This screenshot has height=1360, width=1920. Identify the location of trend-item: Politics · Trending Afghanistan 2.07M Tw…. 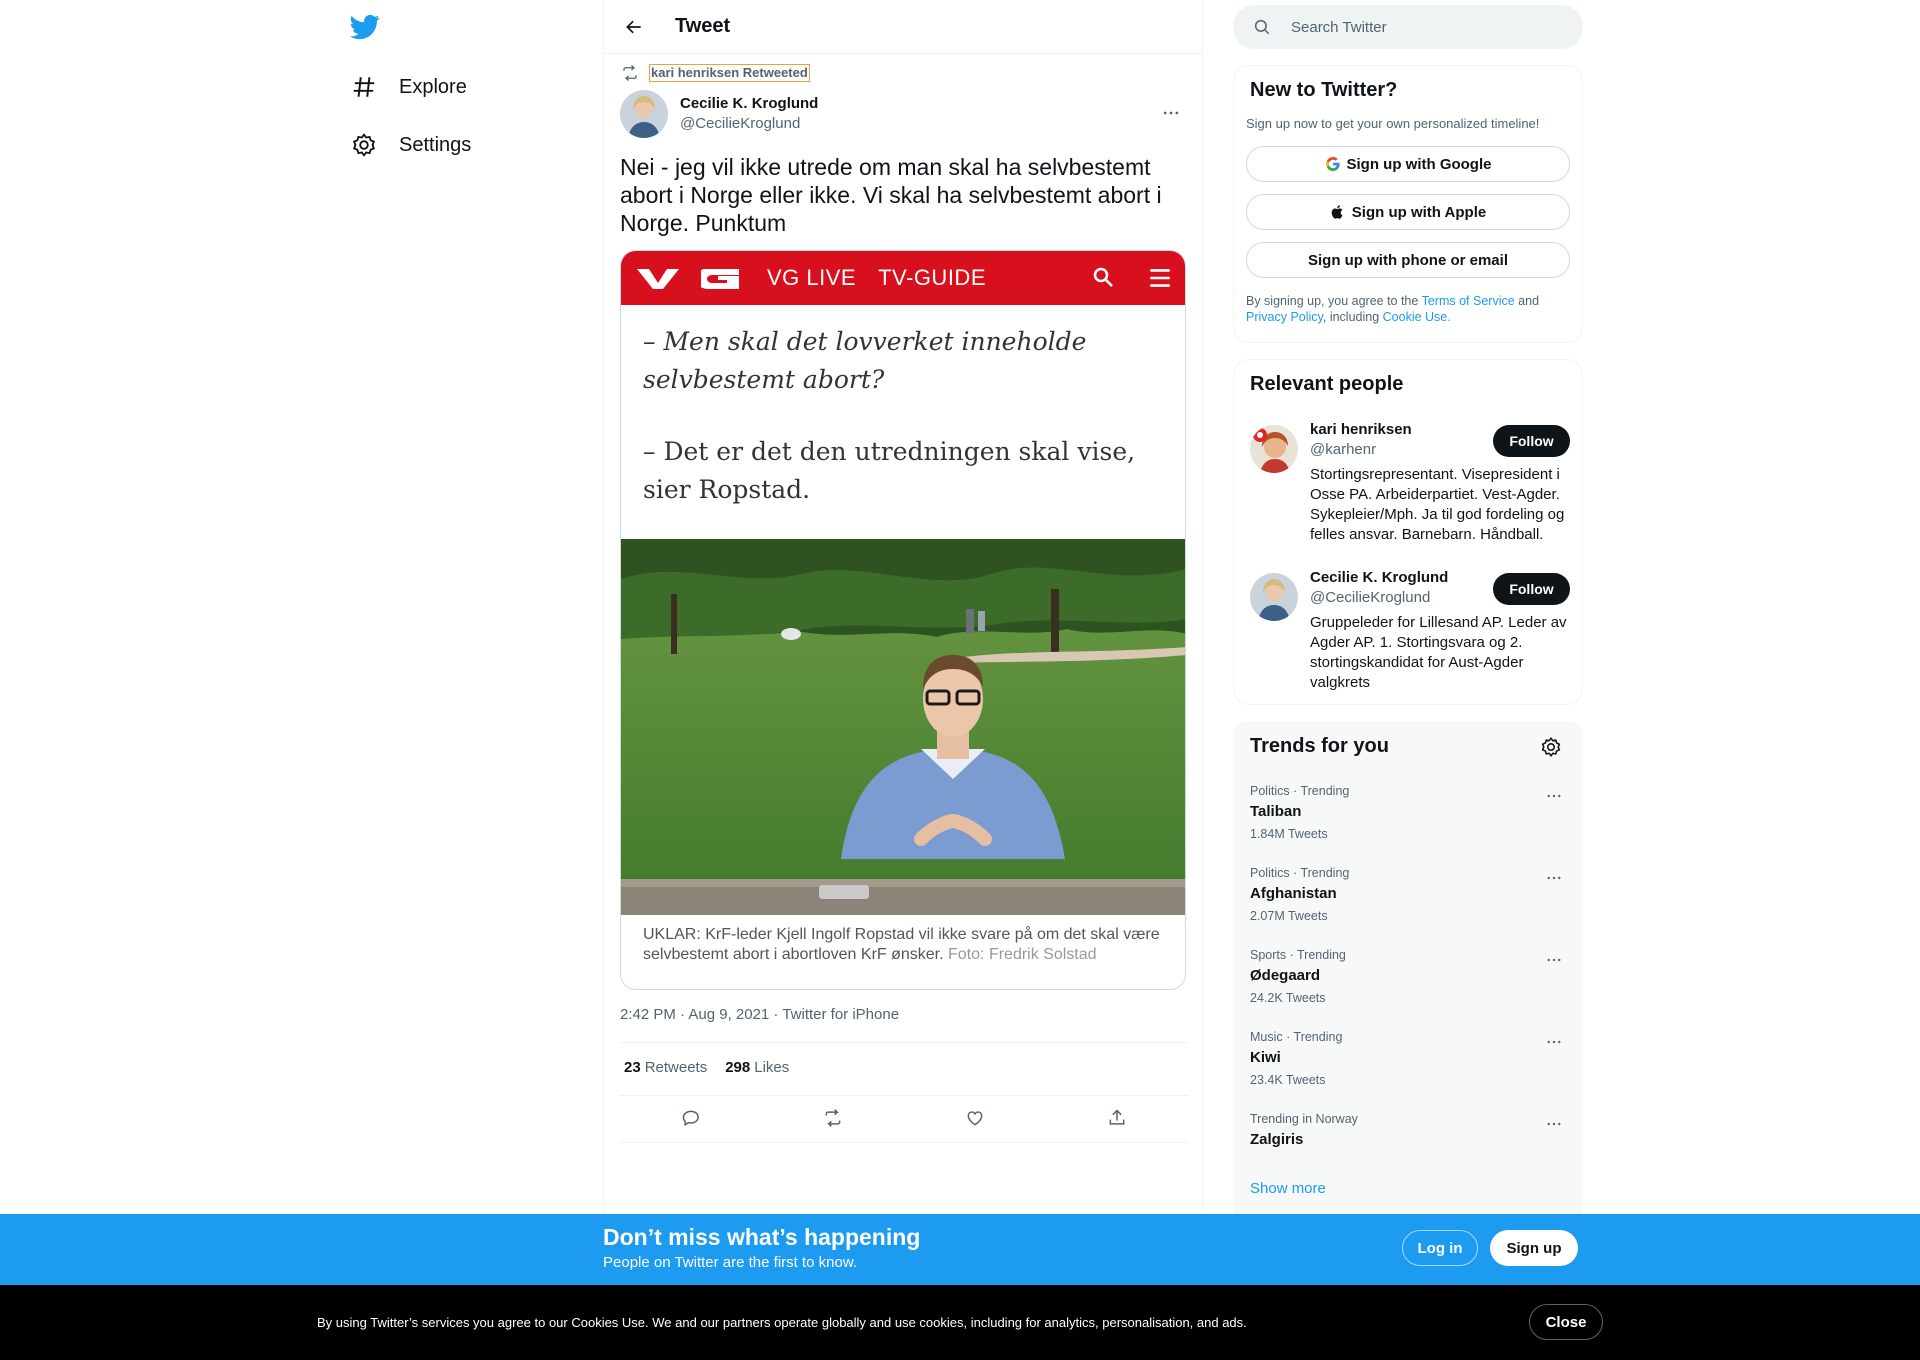
(1408, 907).